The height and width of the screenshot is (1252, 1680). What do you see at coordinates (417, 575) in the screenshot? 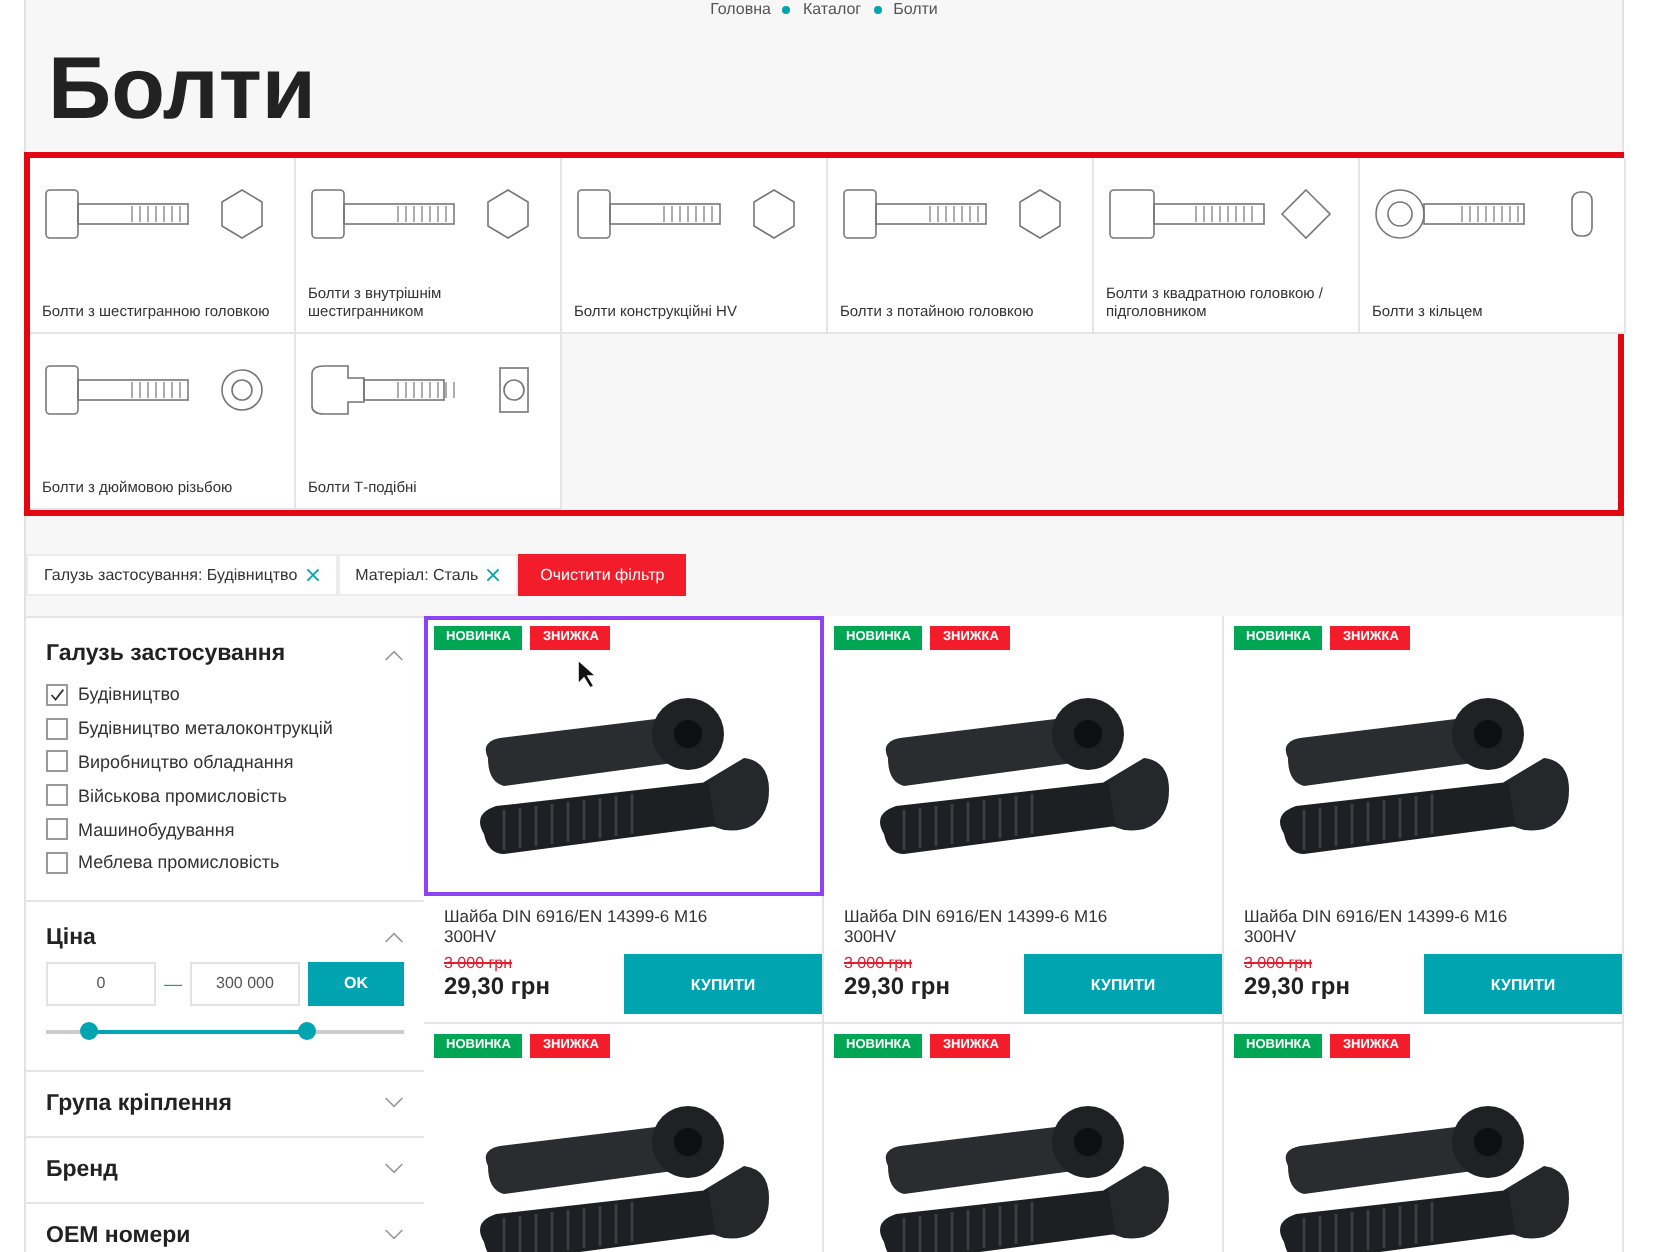
I see `filter-label: Матеріал: Сталь` at bounding box center [417, 575].